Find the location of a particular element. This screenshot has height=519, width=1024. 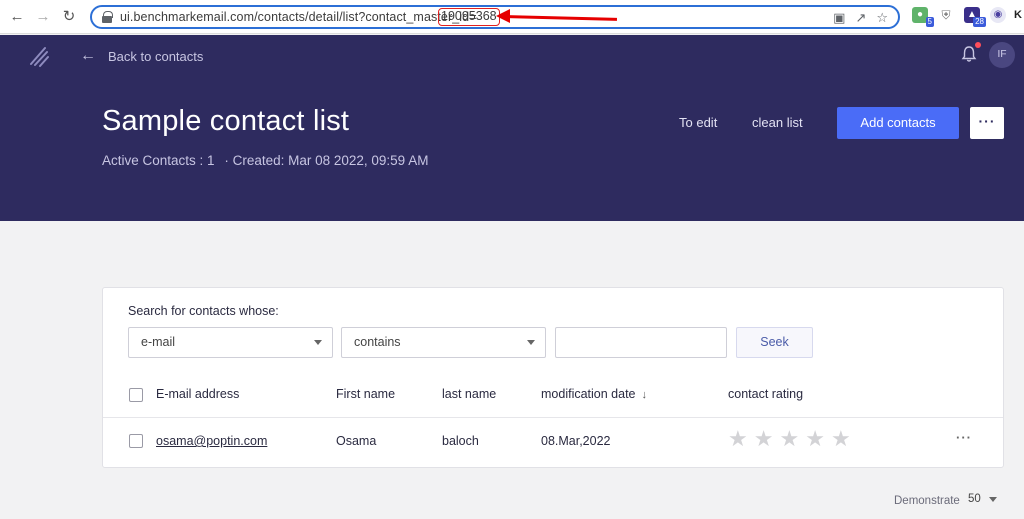

bookmark-star-icon: ☆ is located at coordinates (882, 18).